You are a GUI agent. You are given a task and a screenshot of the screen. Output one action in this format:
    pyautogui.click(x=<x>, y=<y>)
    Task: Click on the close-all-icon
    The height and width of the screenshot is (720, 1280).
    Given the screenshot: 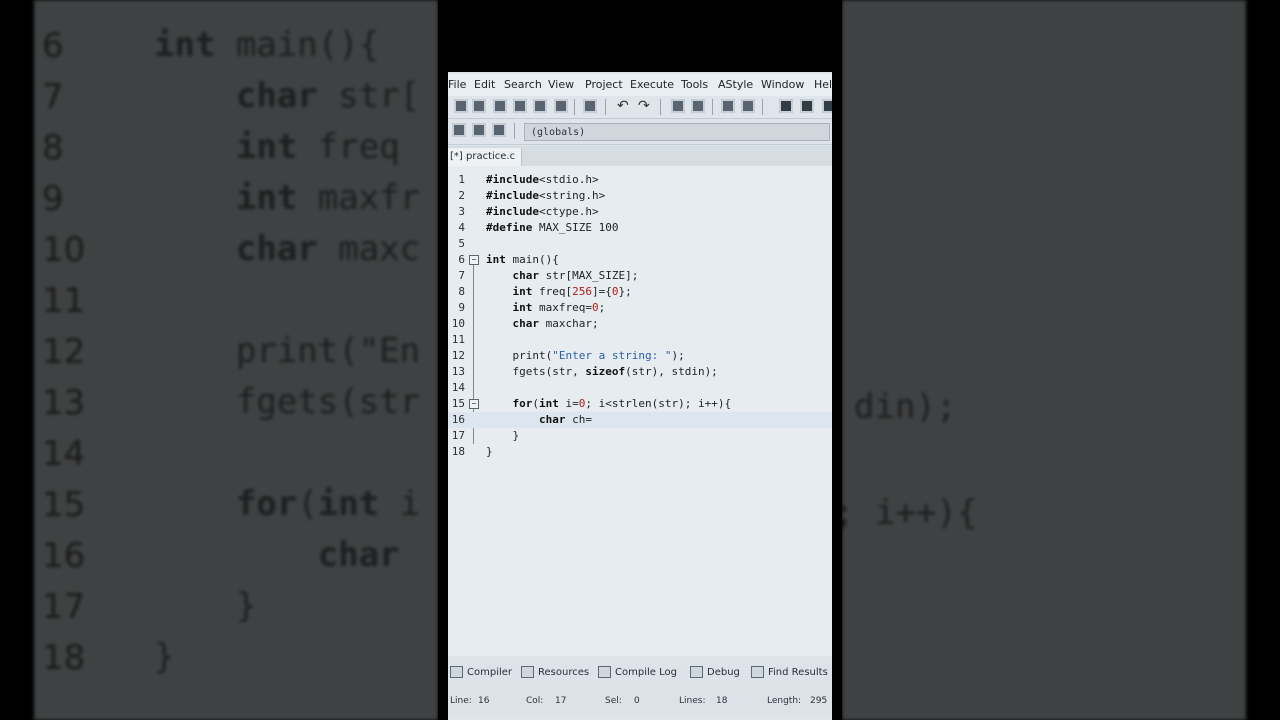 What is the action you would take?
    pyautogui.click(x=561, y=106)
    